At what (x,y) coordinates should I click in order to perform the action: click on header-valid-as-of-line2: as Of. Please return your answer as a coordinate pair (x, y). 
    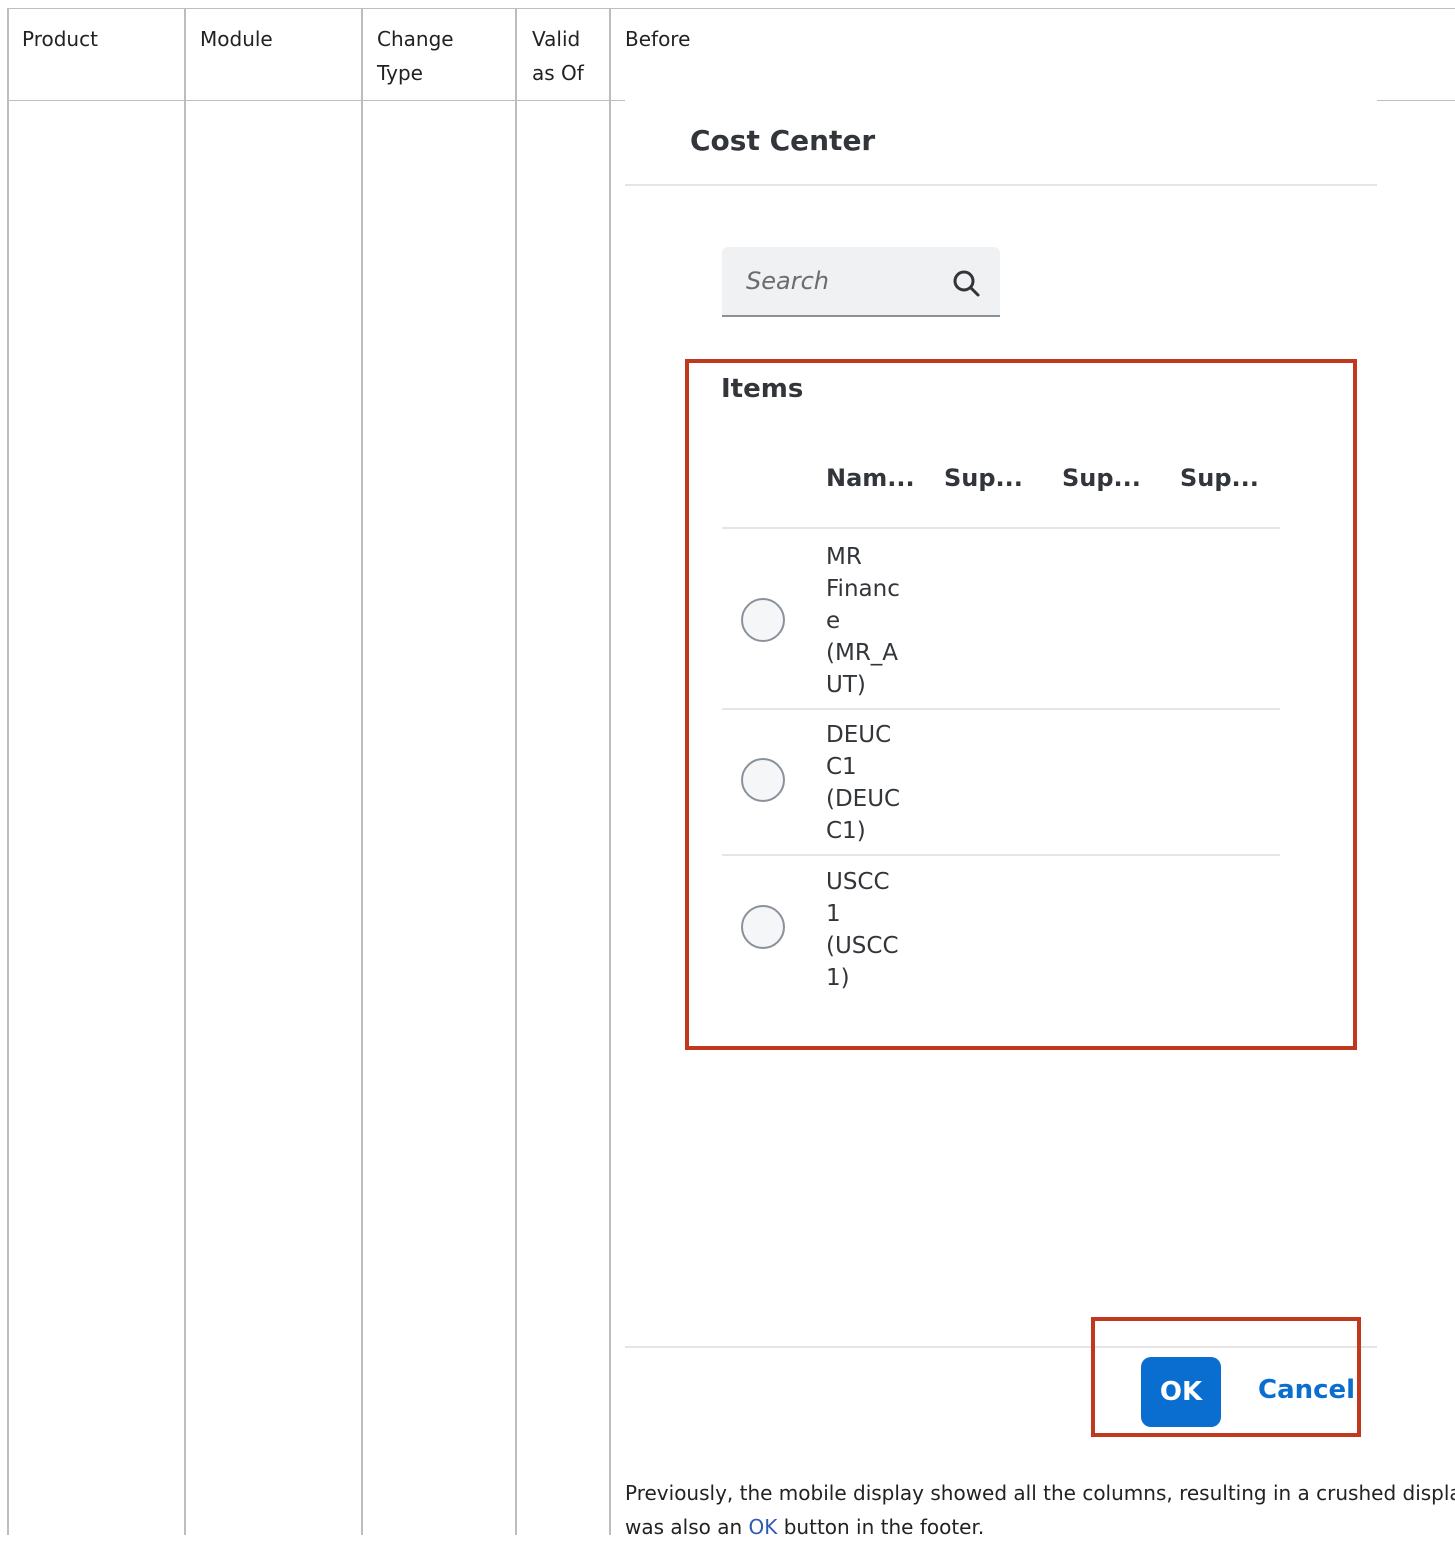
    Looking at the image, I should click on (558, 73).